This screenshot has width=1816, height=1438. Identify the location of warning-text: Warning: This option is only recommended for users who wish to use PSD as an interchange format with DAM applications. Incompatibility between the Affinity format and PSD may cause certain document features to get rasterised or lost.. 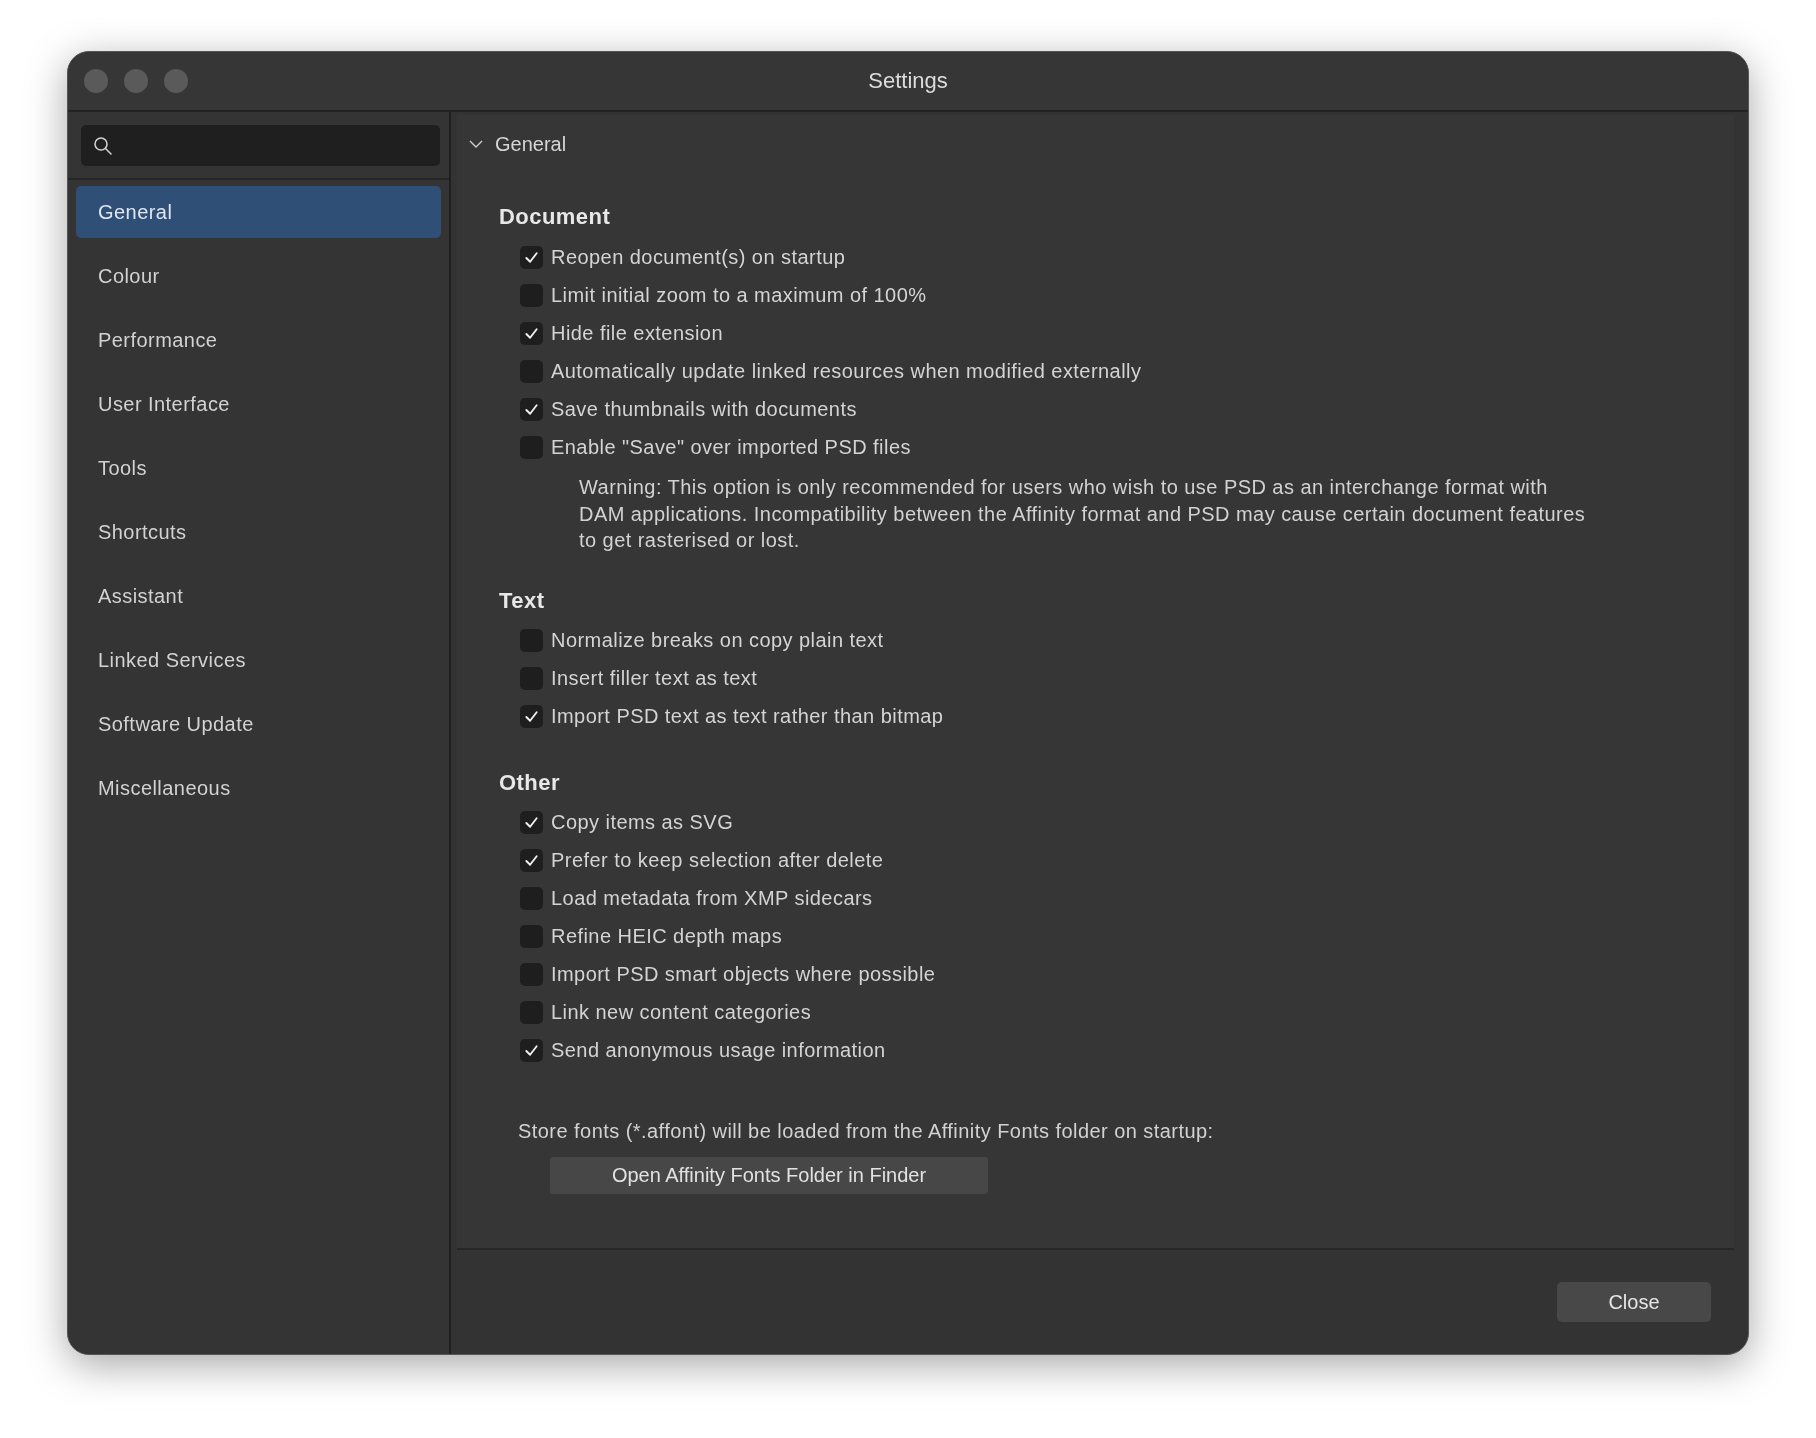
(1082, 514).